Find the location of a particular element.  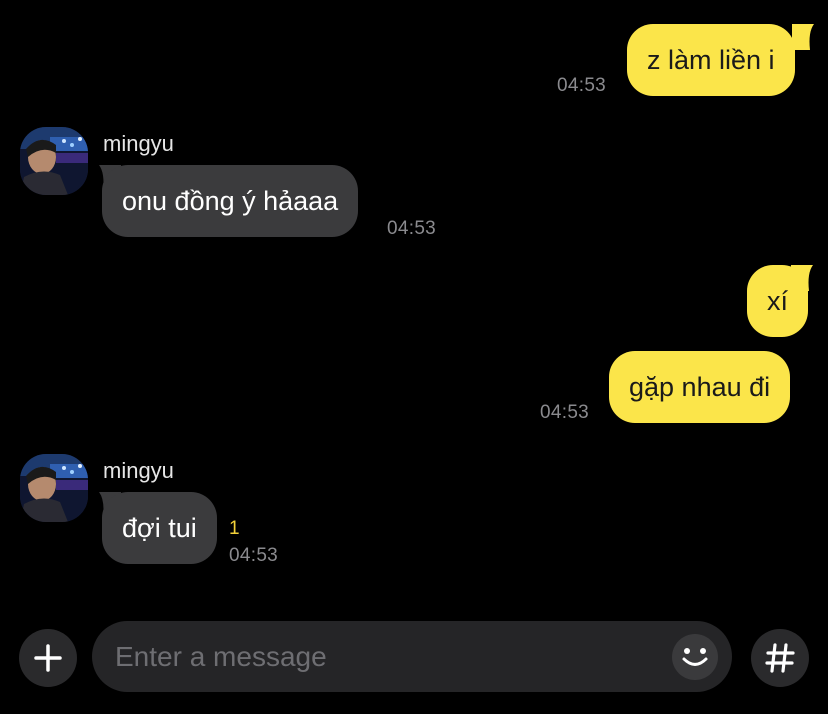

message-input-placeholder: Enter a message is located at coordinates (221, 656).